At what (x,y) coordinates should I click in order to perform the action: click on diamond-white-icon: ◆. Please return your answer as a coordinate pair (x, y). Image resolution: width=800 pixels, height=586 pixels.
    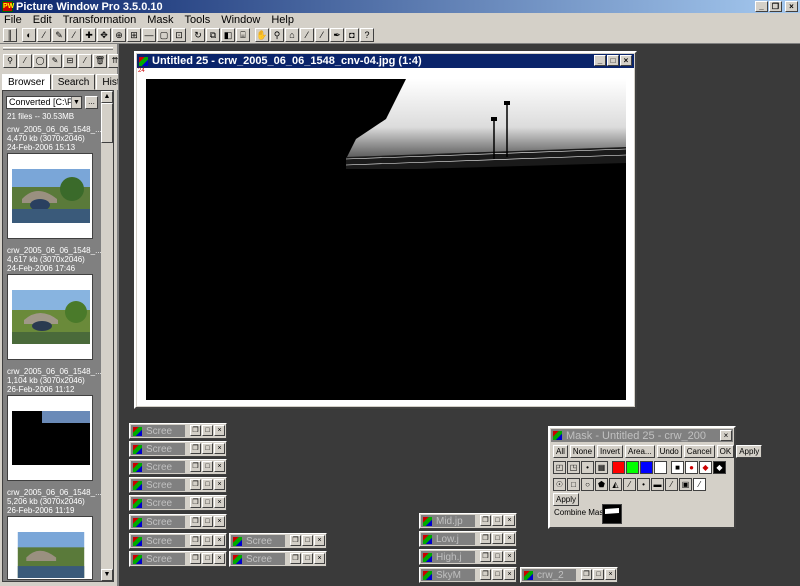
    Looking at the image, I should click on (719, 467).